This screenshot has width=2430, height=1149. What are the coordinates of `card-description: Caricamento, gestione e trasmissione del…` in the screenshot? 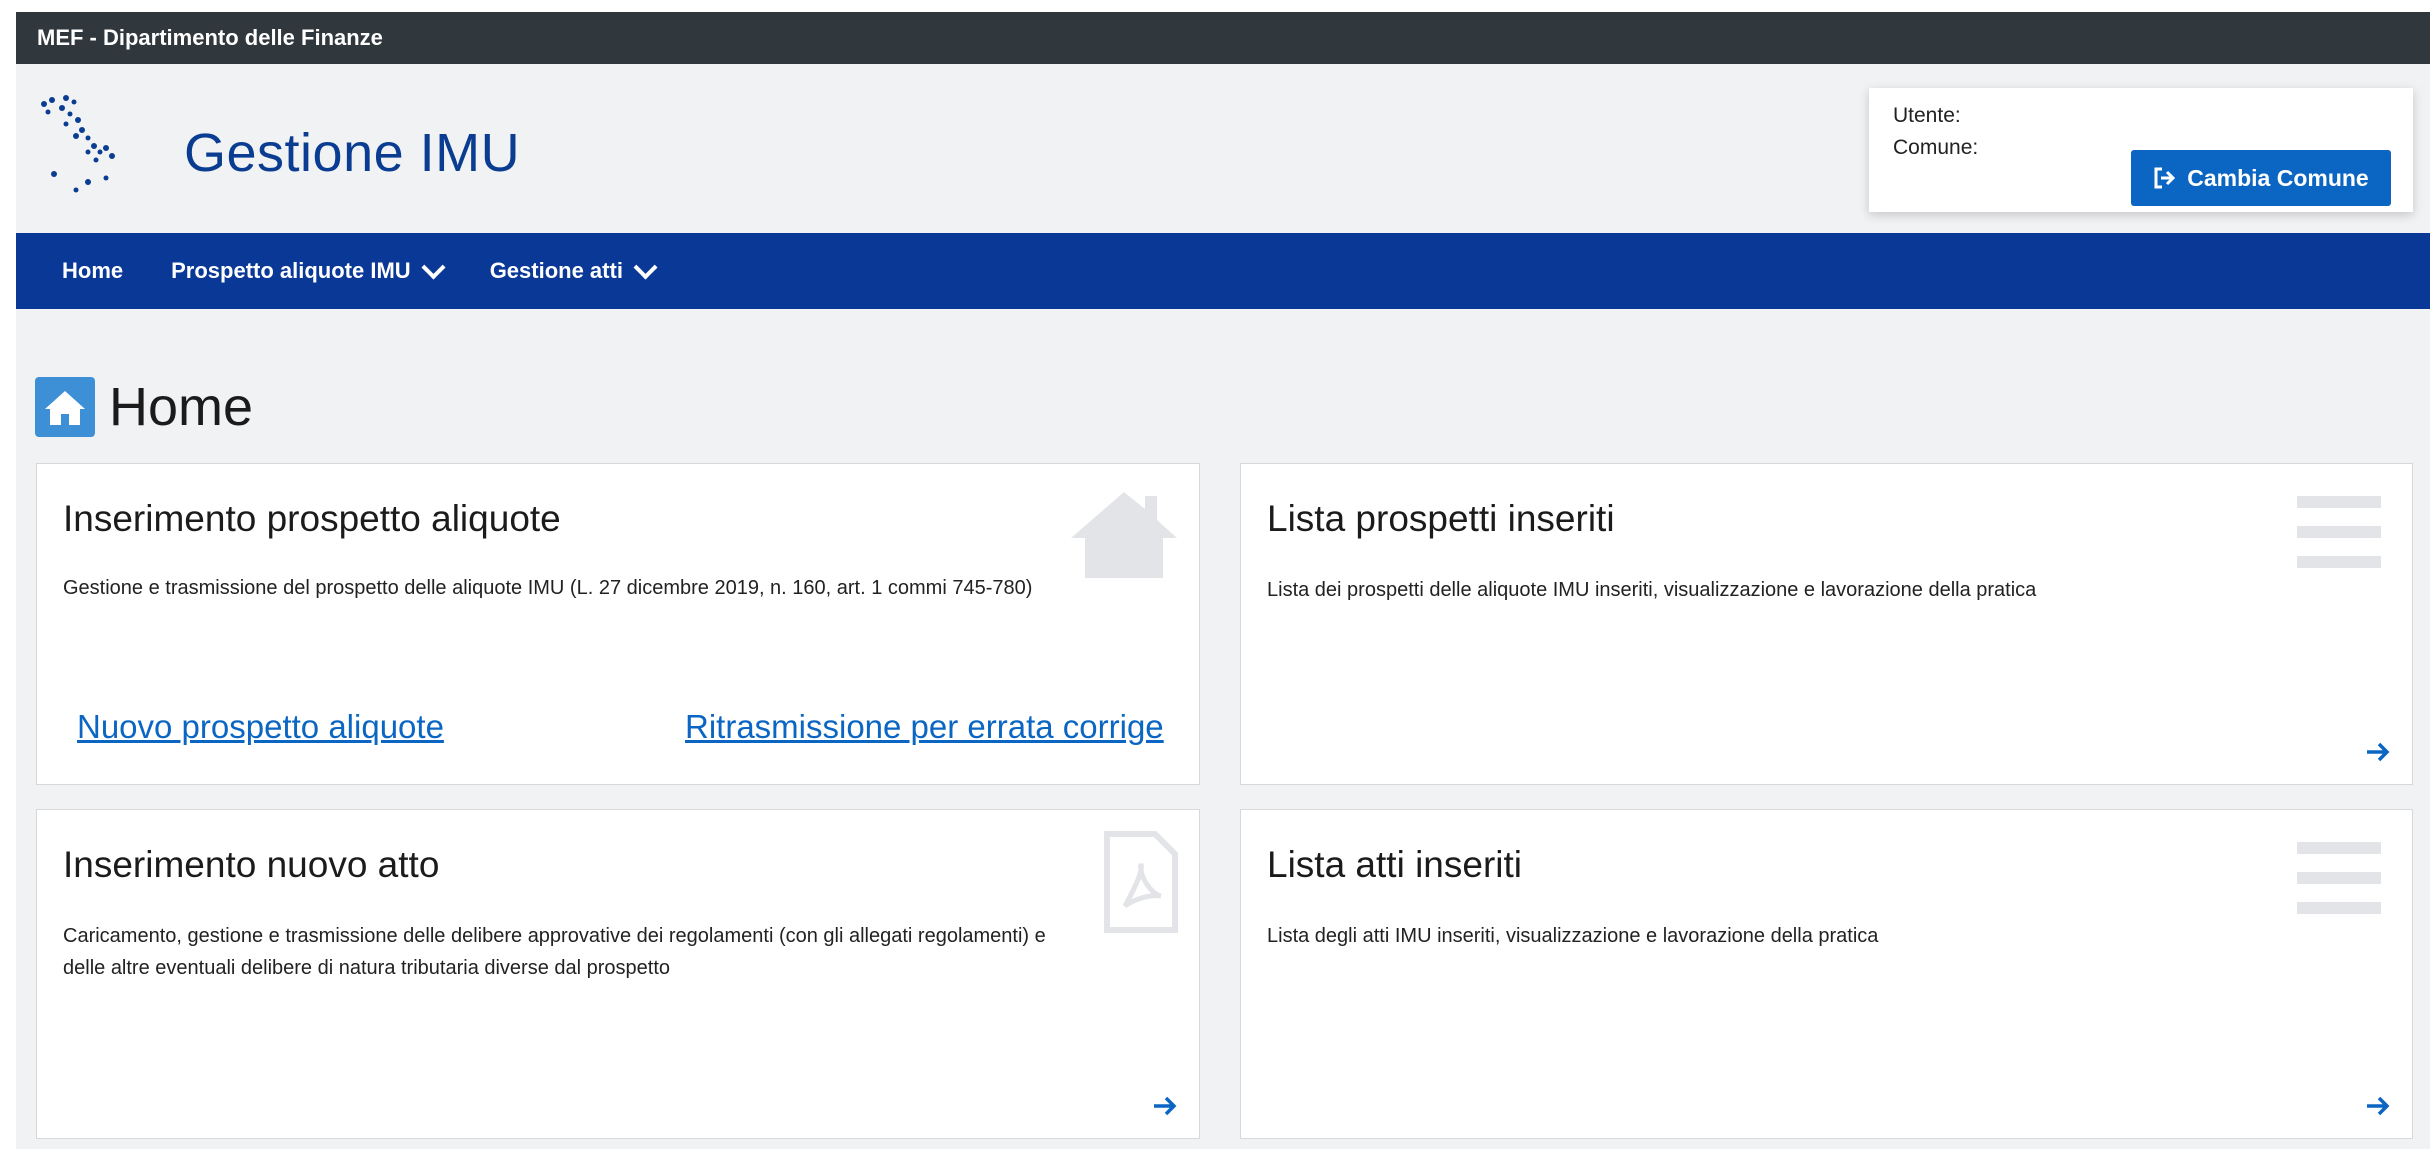 It's located at (554, 952).